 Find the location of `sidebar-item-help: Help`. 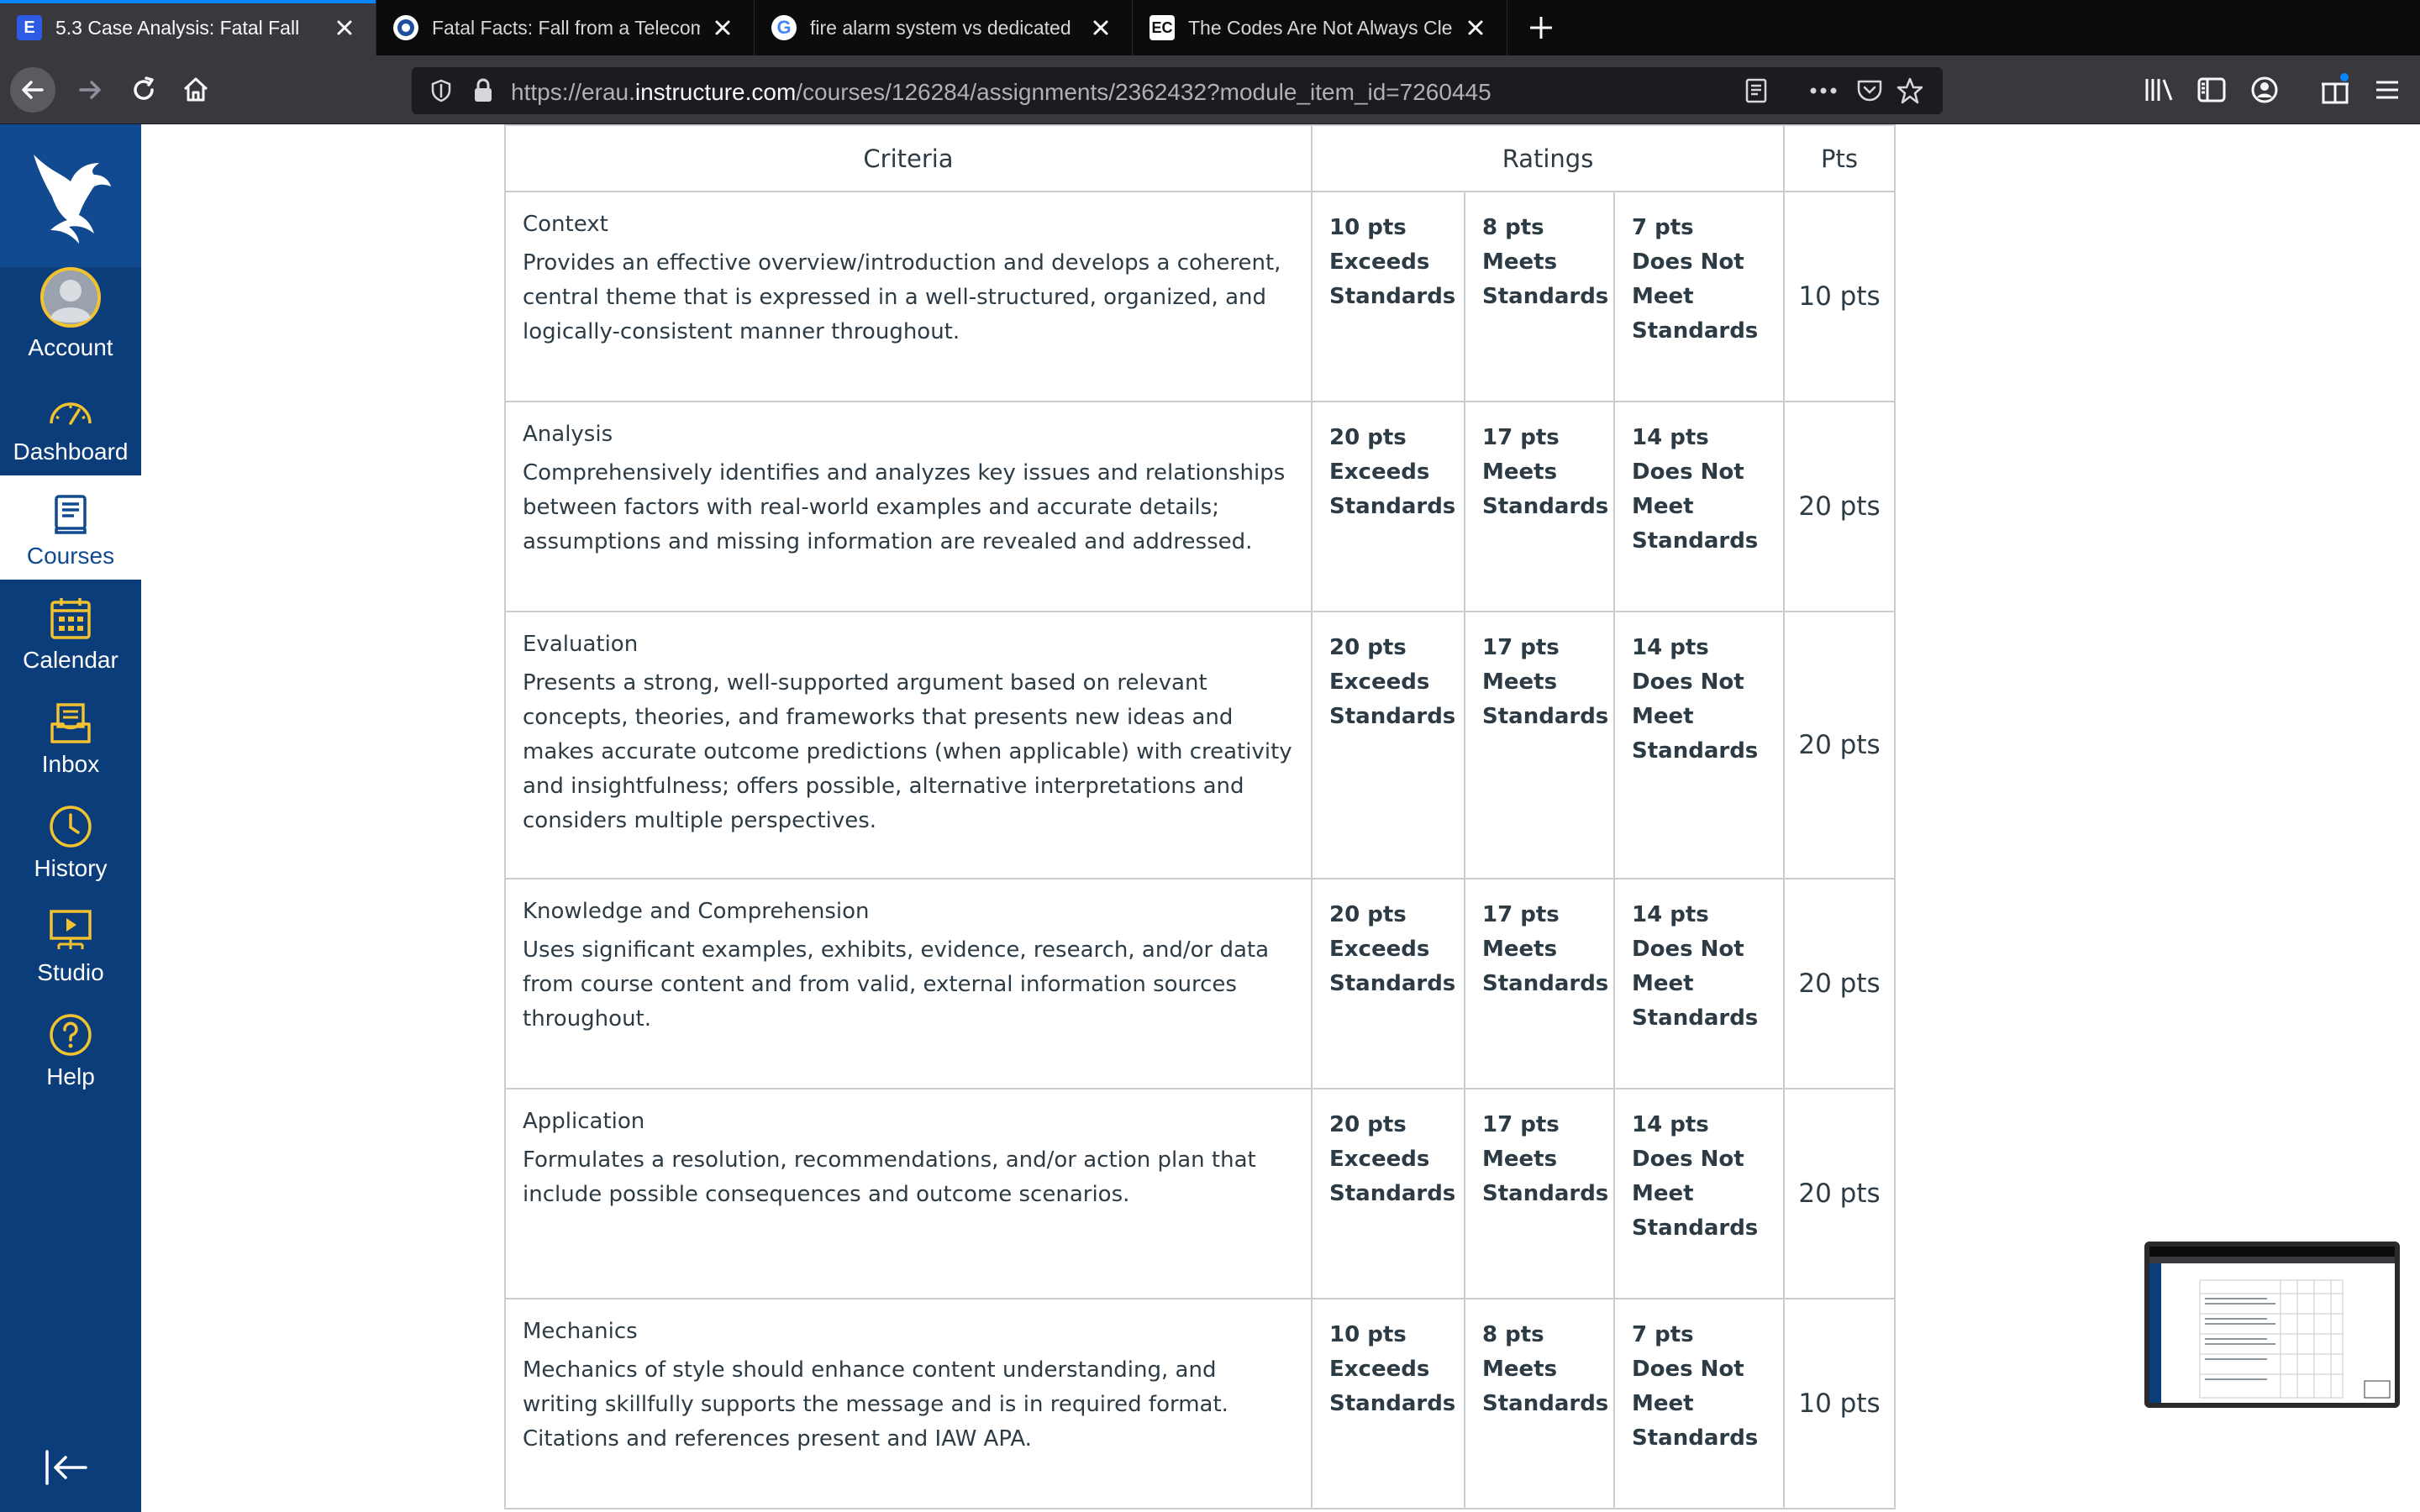

sidebar-item-help: Help is located at coordinates (70, 1048).